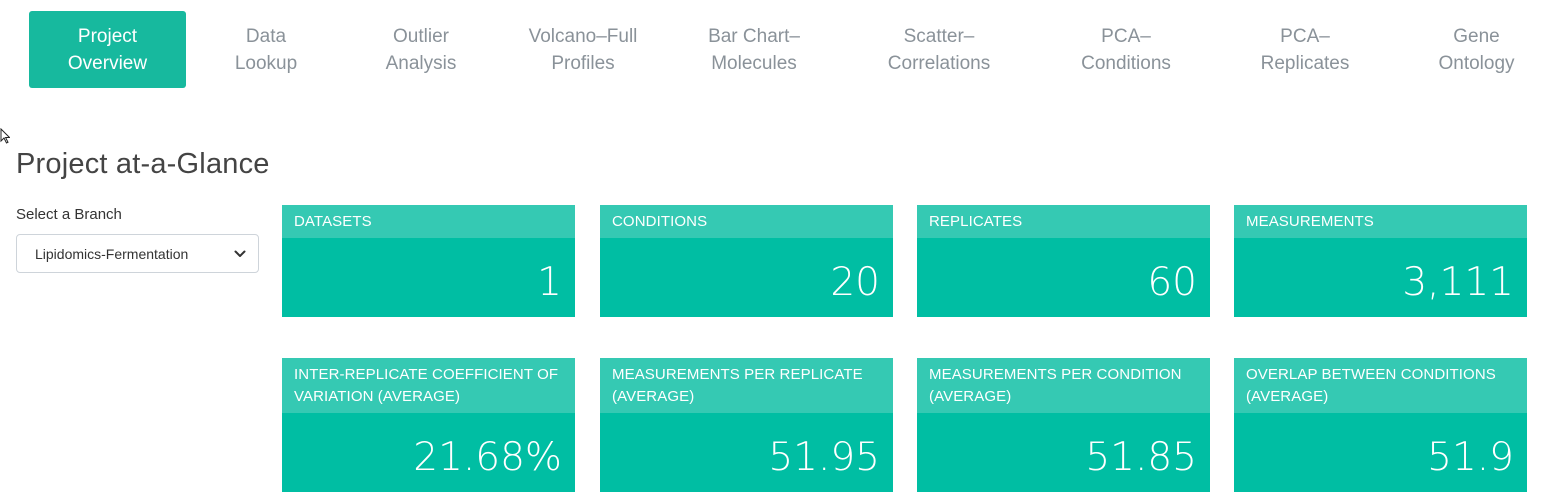 Image resolution: width=1547 pixels, height=502 pixels. I want to click on stat-card-value: 1, so click(549, 282).